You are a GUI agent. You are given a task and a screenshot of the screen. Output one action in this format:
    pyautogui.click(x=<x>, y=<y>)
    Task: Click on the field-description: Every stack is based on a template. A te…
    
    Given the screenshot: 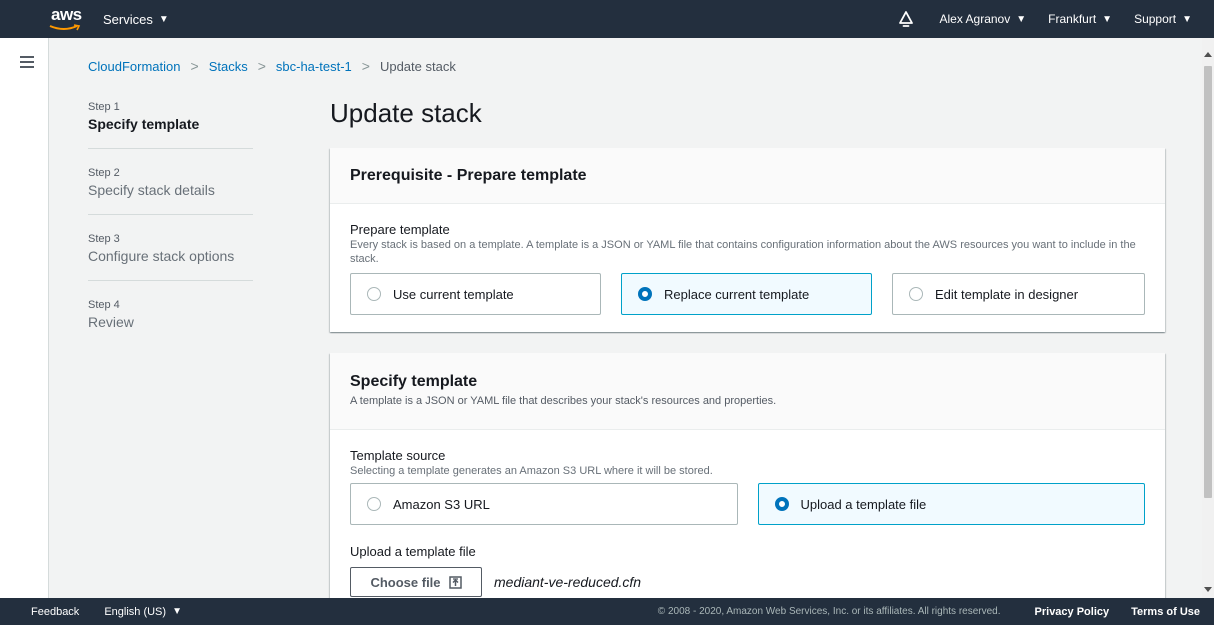 What is the action you would take?
    pyautogui.click(x=743, y=252)
    